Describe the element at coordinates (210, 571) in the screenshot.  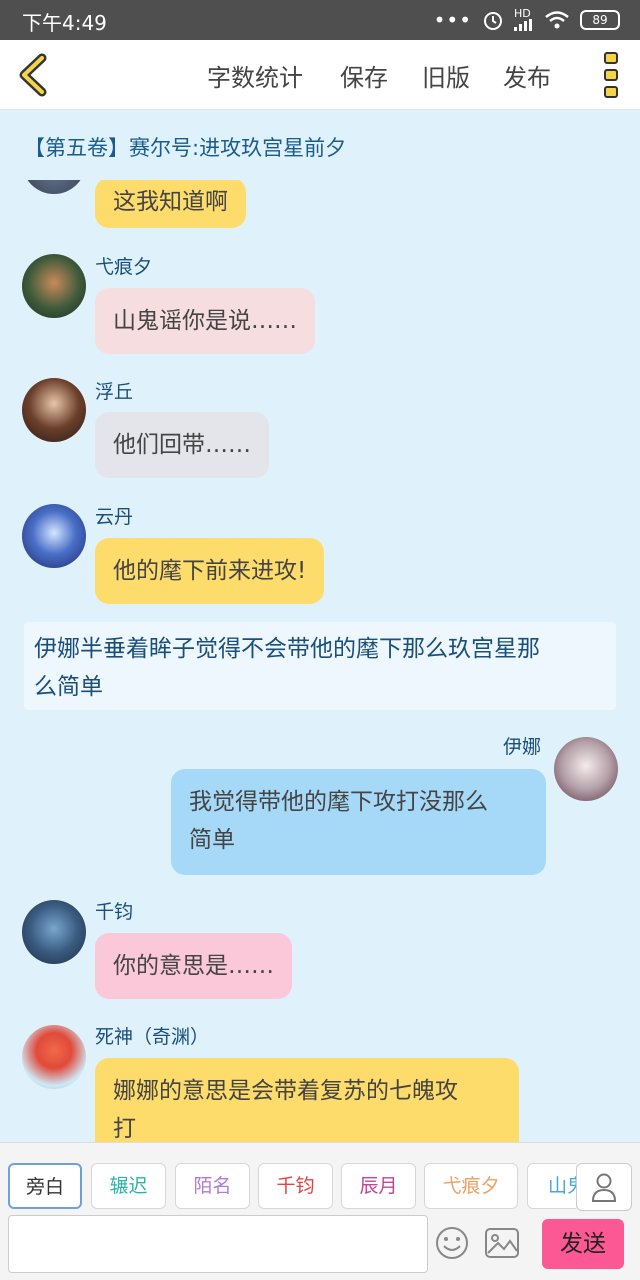
I see `message-bubble: 他的麾下前来进攻!` at that location.